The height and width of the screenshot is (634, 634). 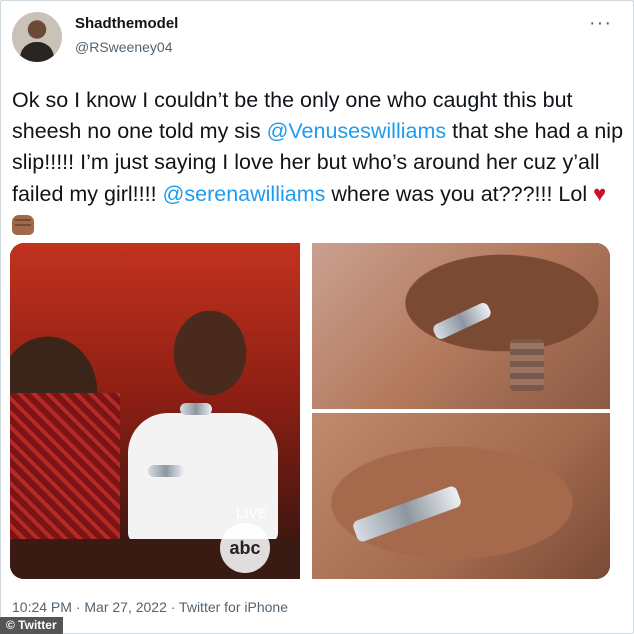 I want to click on avatar, so click(x=37, y=37).